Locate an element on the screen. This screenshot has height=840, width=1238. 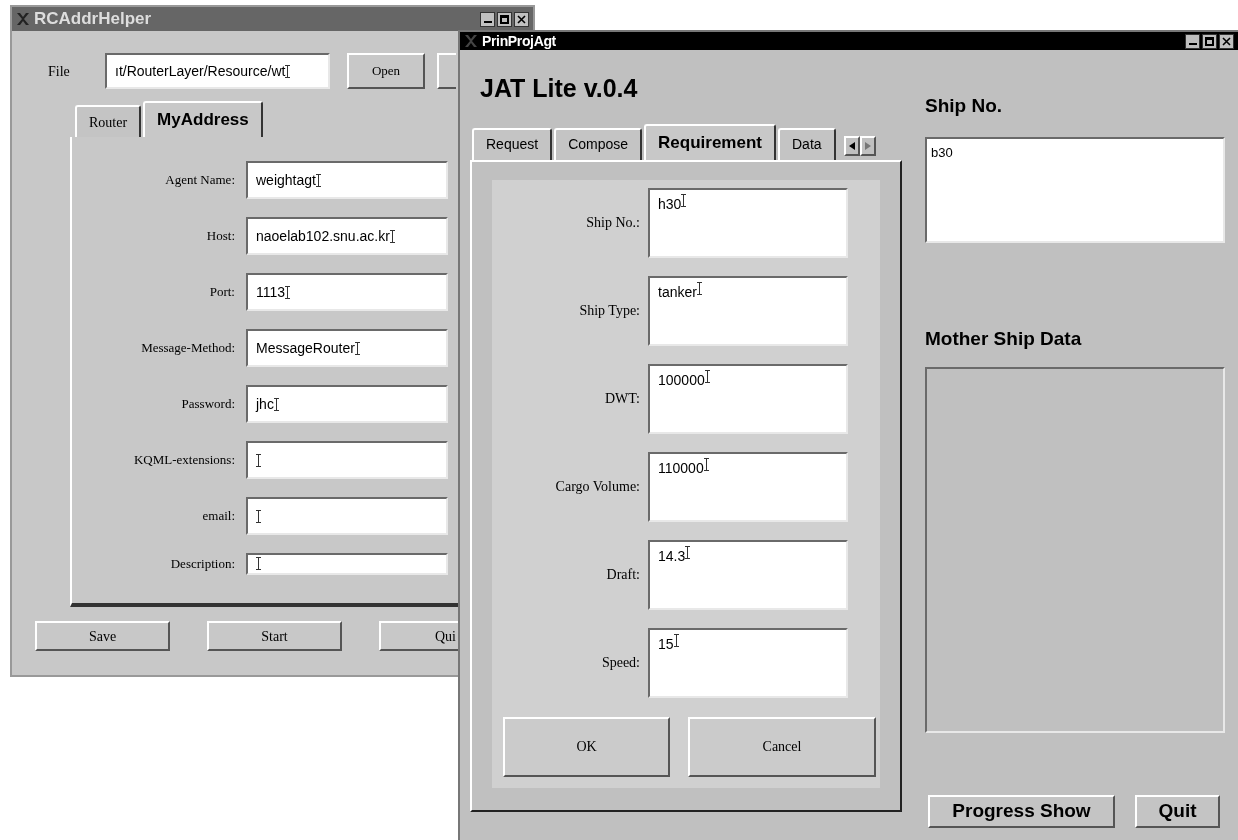
field-label: KQML-extensions: is located at coordinates (183, 460).